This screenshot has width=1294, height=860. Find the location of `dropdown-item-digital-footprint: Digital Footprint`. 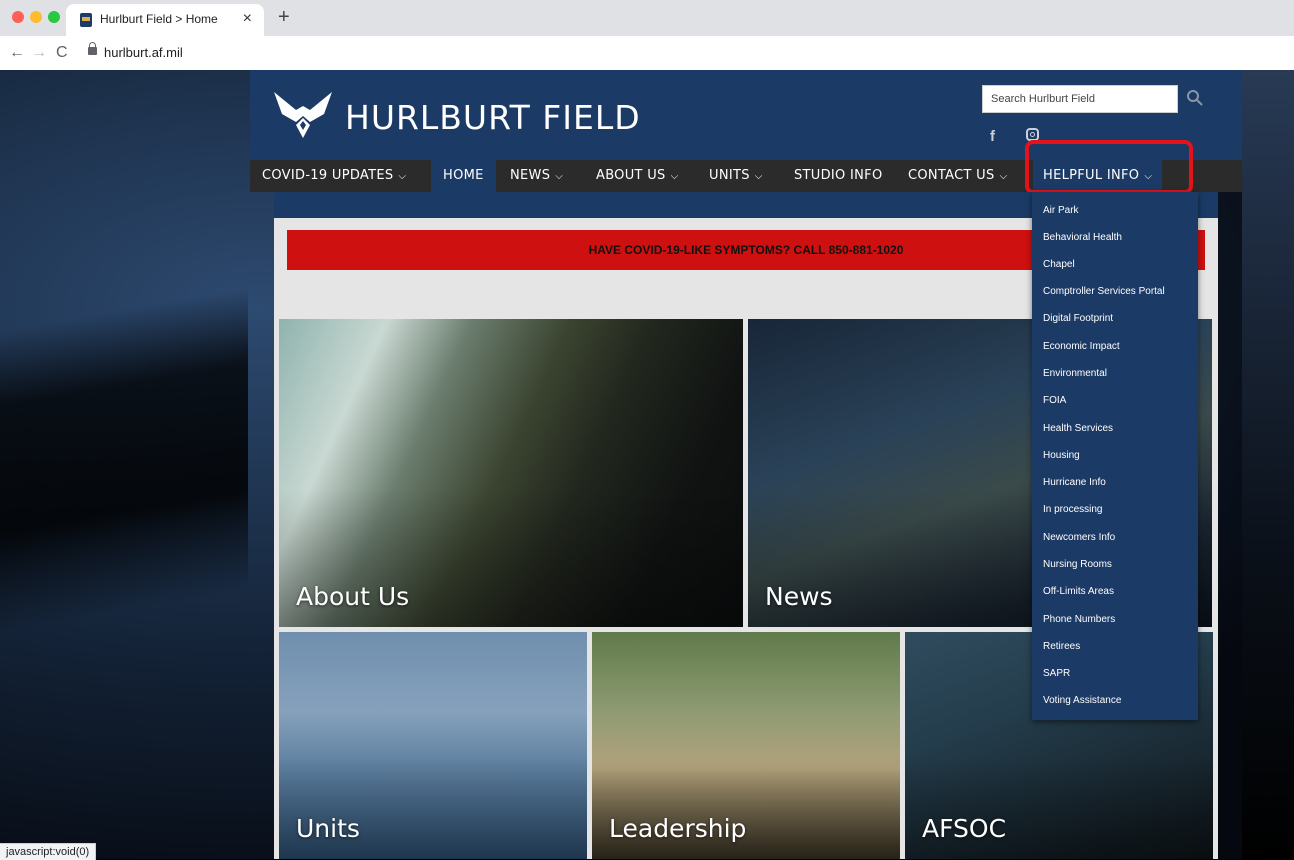

dropdown-item-digital-footprint: Digital Footprint is located at coordinates (1078, 318).